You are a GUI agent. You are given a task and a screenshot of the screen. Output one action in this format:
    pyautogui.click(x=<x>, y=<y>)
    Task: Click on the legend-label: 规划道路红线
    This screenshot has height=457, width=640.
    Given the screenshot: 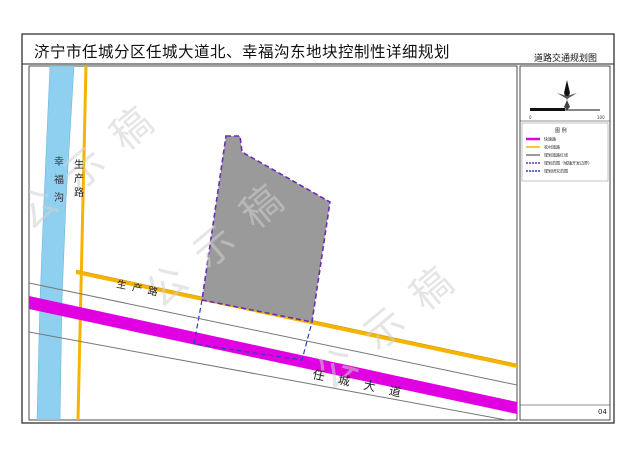 What is the action you would take?
    pyautogui.click(x=556, y=155)
    